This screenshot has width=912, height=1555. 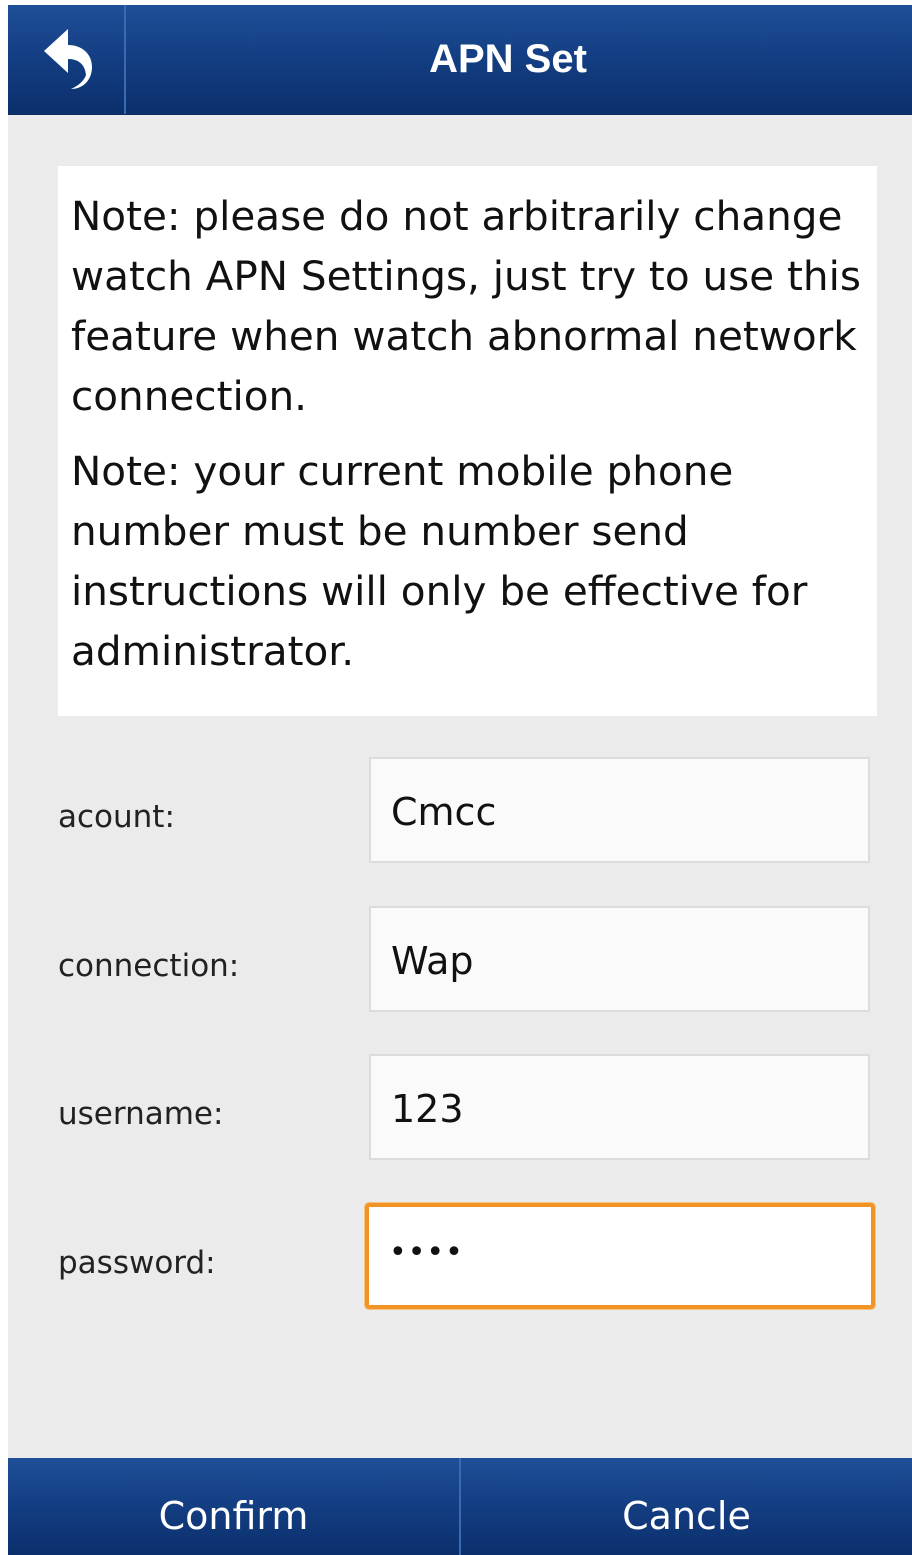 What do you see at coordinates (619, 1107) in the screenshot?
I see `username-input: 123` at bounding box center [619, 1107].